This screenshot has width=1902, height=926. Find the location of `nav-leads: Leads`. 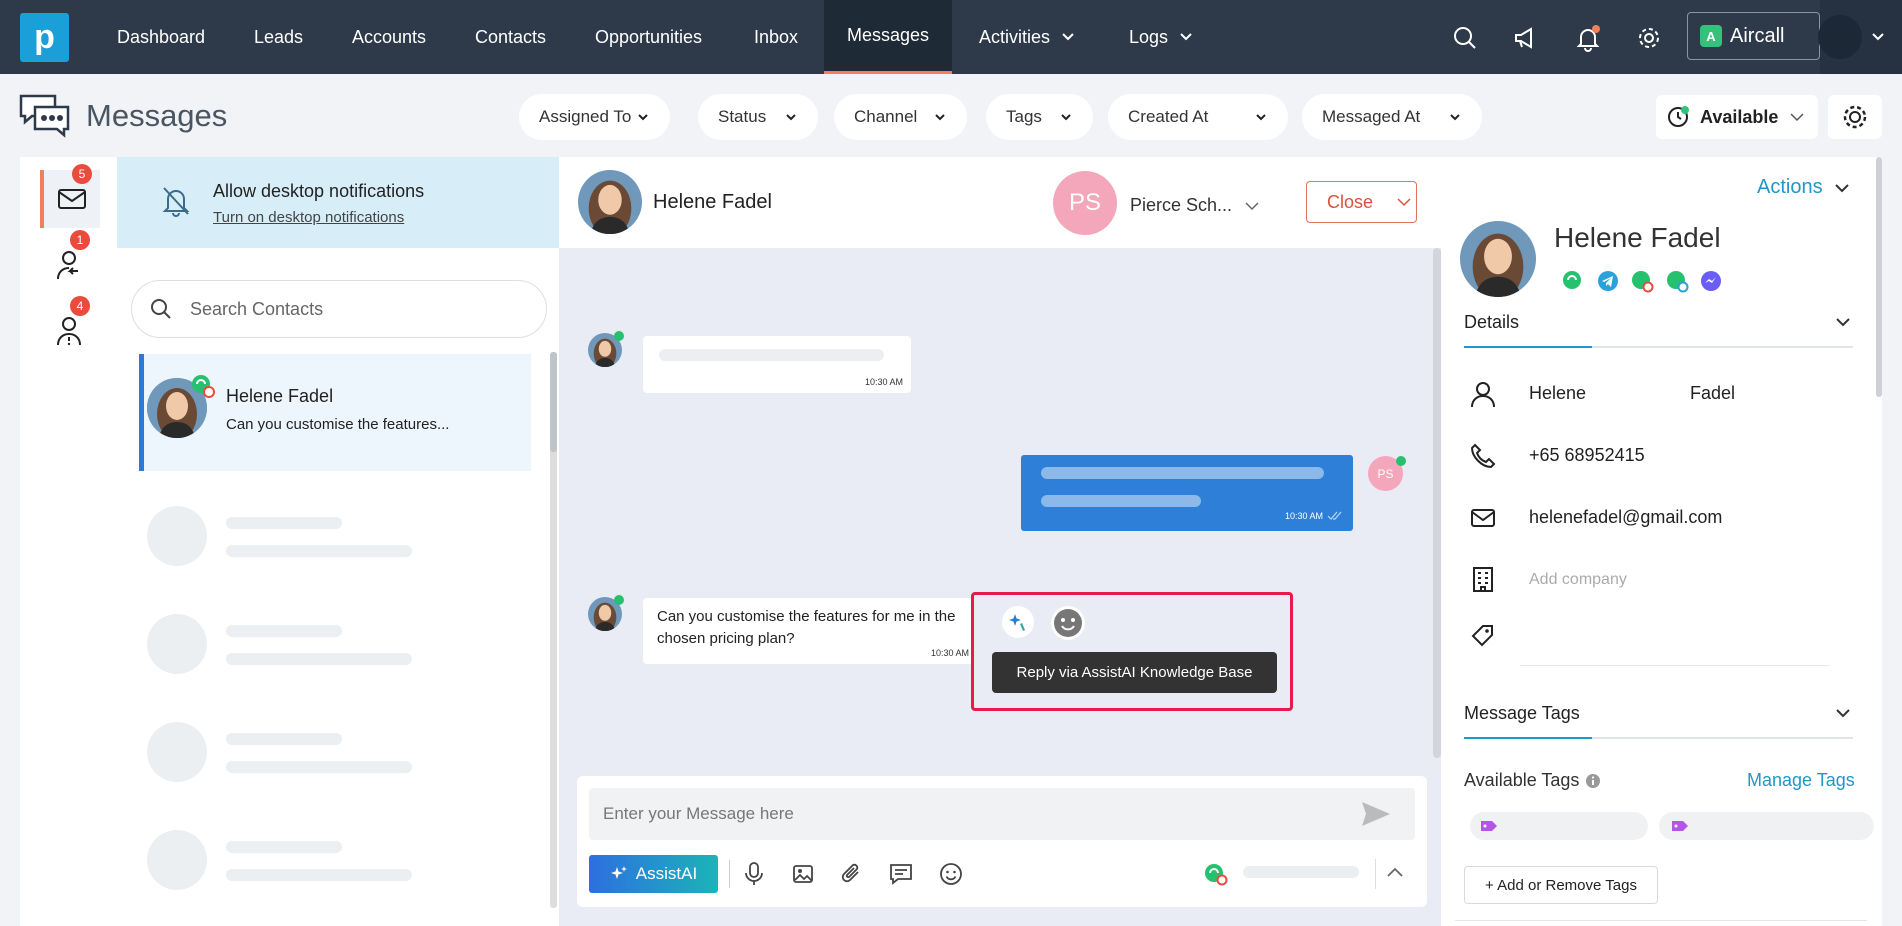

nav-leads: Leads is located at coordinates (278, 37).